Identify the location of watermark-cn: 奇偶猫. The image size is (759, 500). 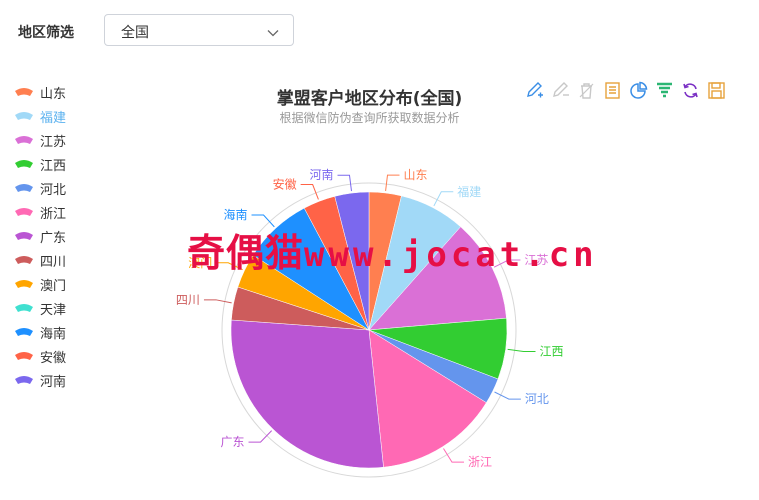
(246, 253).